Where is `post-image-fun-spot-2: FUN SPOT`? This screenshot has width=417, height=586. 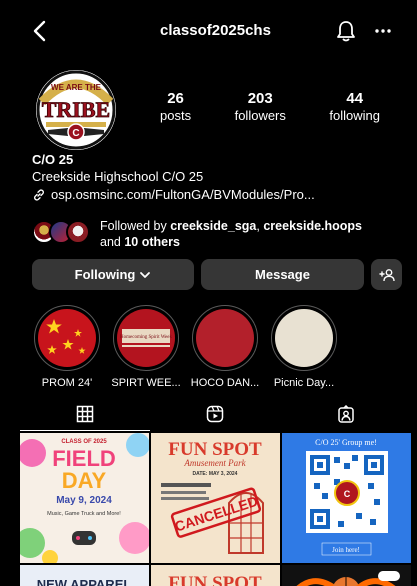
post-image-fun-spot-2: FUN SPOT is located at coordinates (215, 575).